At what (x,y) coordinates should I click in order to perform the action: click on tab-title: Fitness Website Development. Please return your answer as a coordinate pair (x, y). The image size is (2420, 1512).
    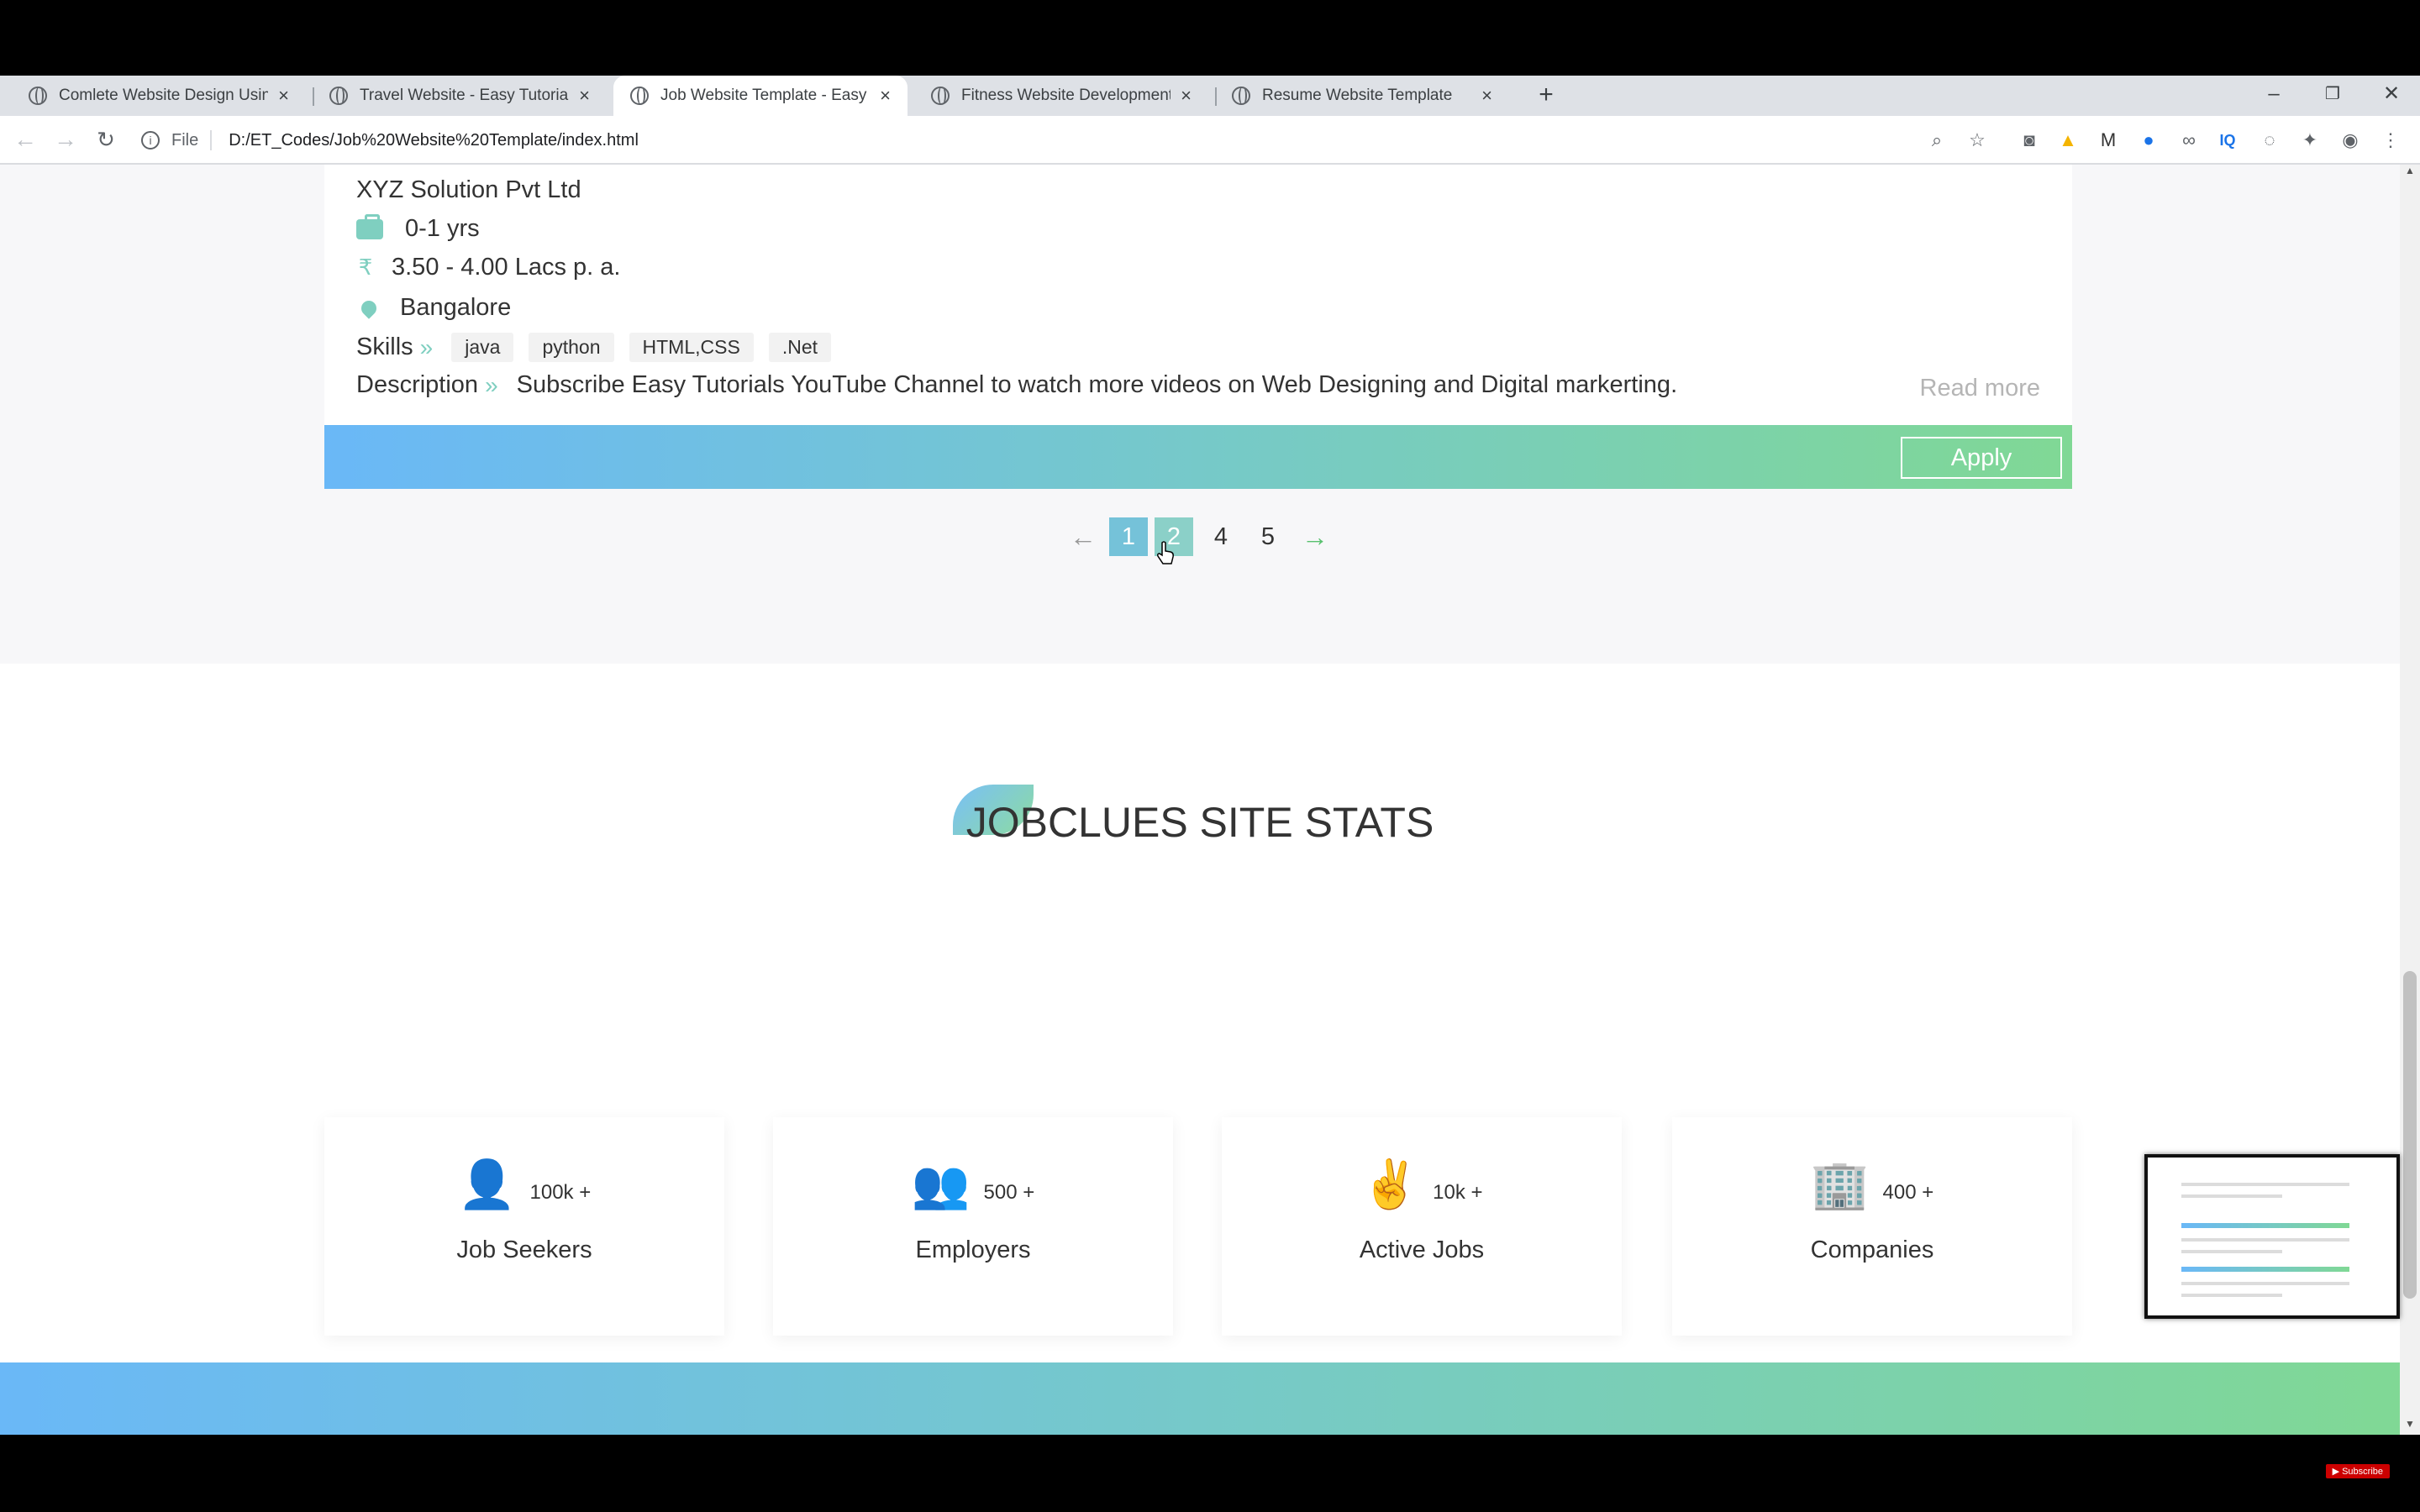
    Looking at the image, I should click on (1066, 95).